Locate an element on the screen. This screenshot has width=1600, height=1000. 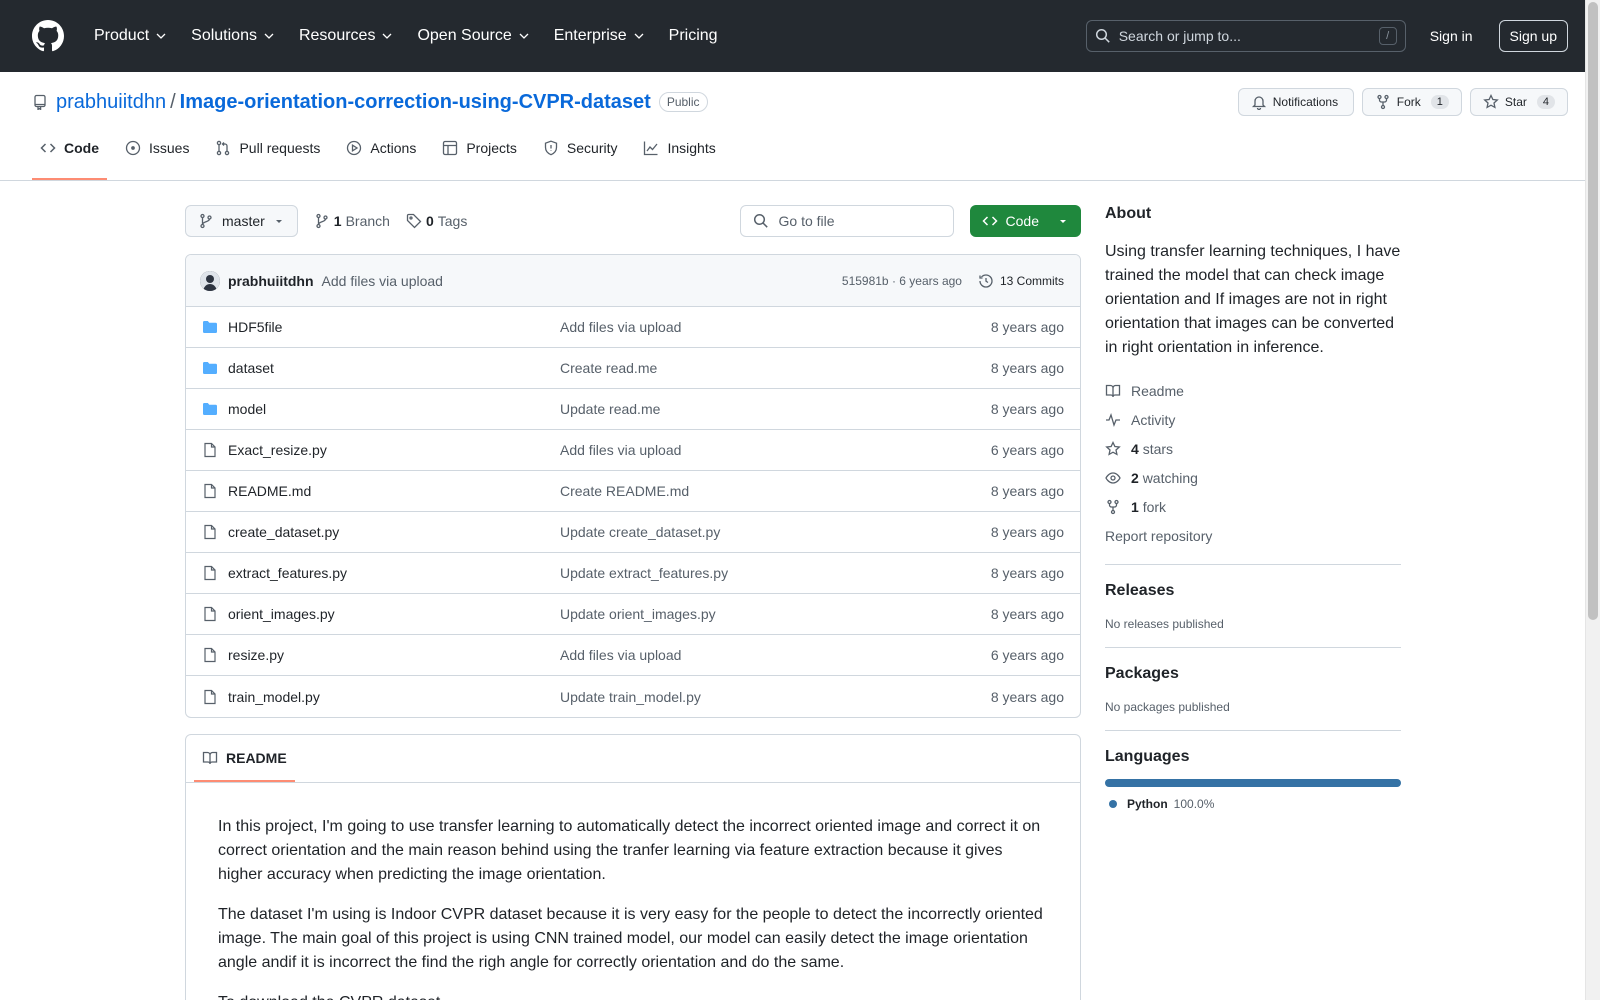
releases-heading: Releases is located at coordinates (1253, 591).